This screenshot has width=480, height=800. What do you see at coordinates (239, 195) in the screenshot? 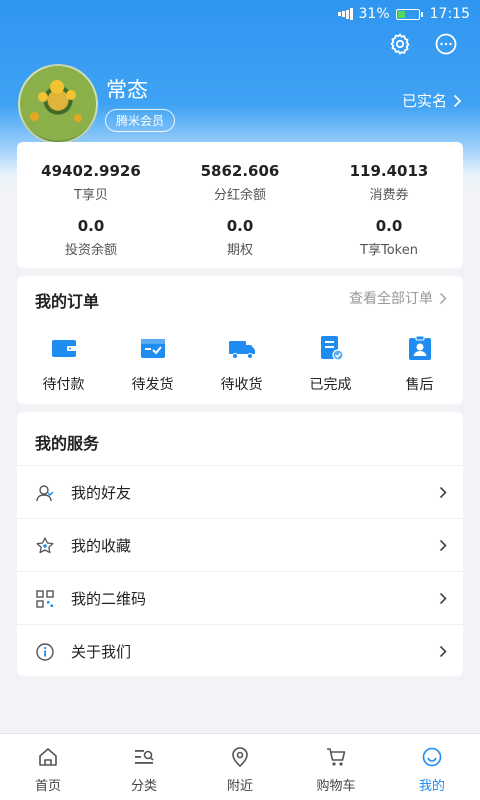
I see `stat-label: 分红余额` at bounding box center [239, 195].